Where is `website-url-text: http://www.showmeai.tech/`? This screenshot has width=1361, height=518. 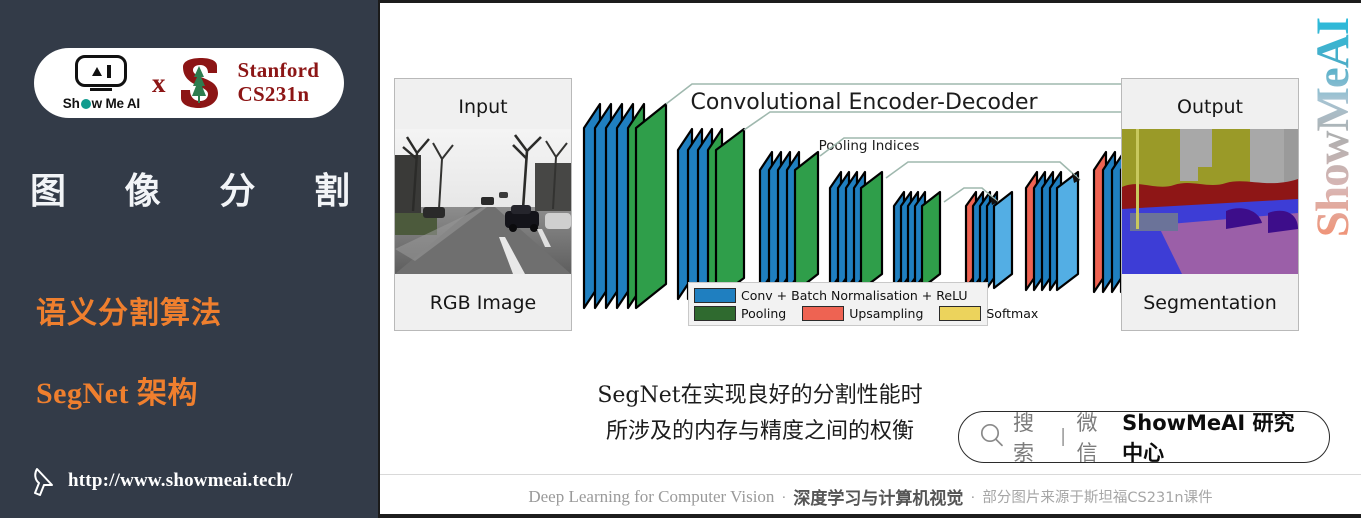
website-url-text: http://www.showmeai.tech/ is located at coordinates (180, 480).